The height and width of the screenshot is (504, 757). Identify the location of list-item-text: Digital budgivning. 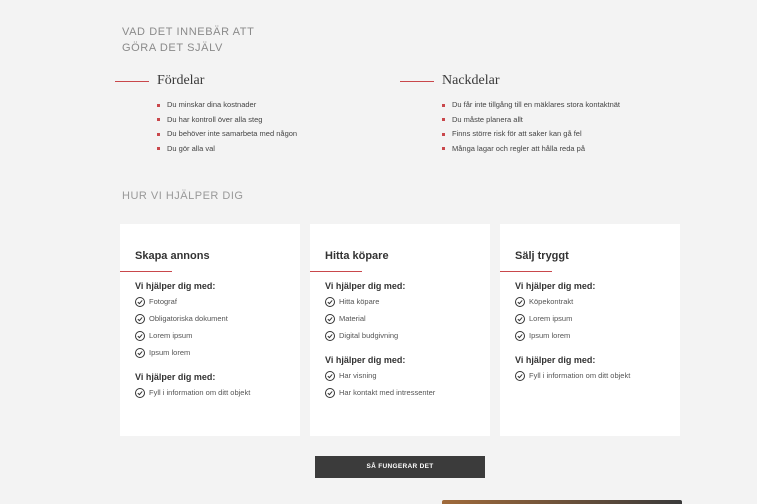
(369, 335).